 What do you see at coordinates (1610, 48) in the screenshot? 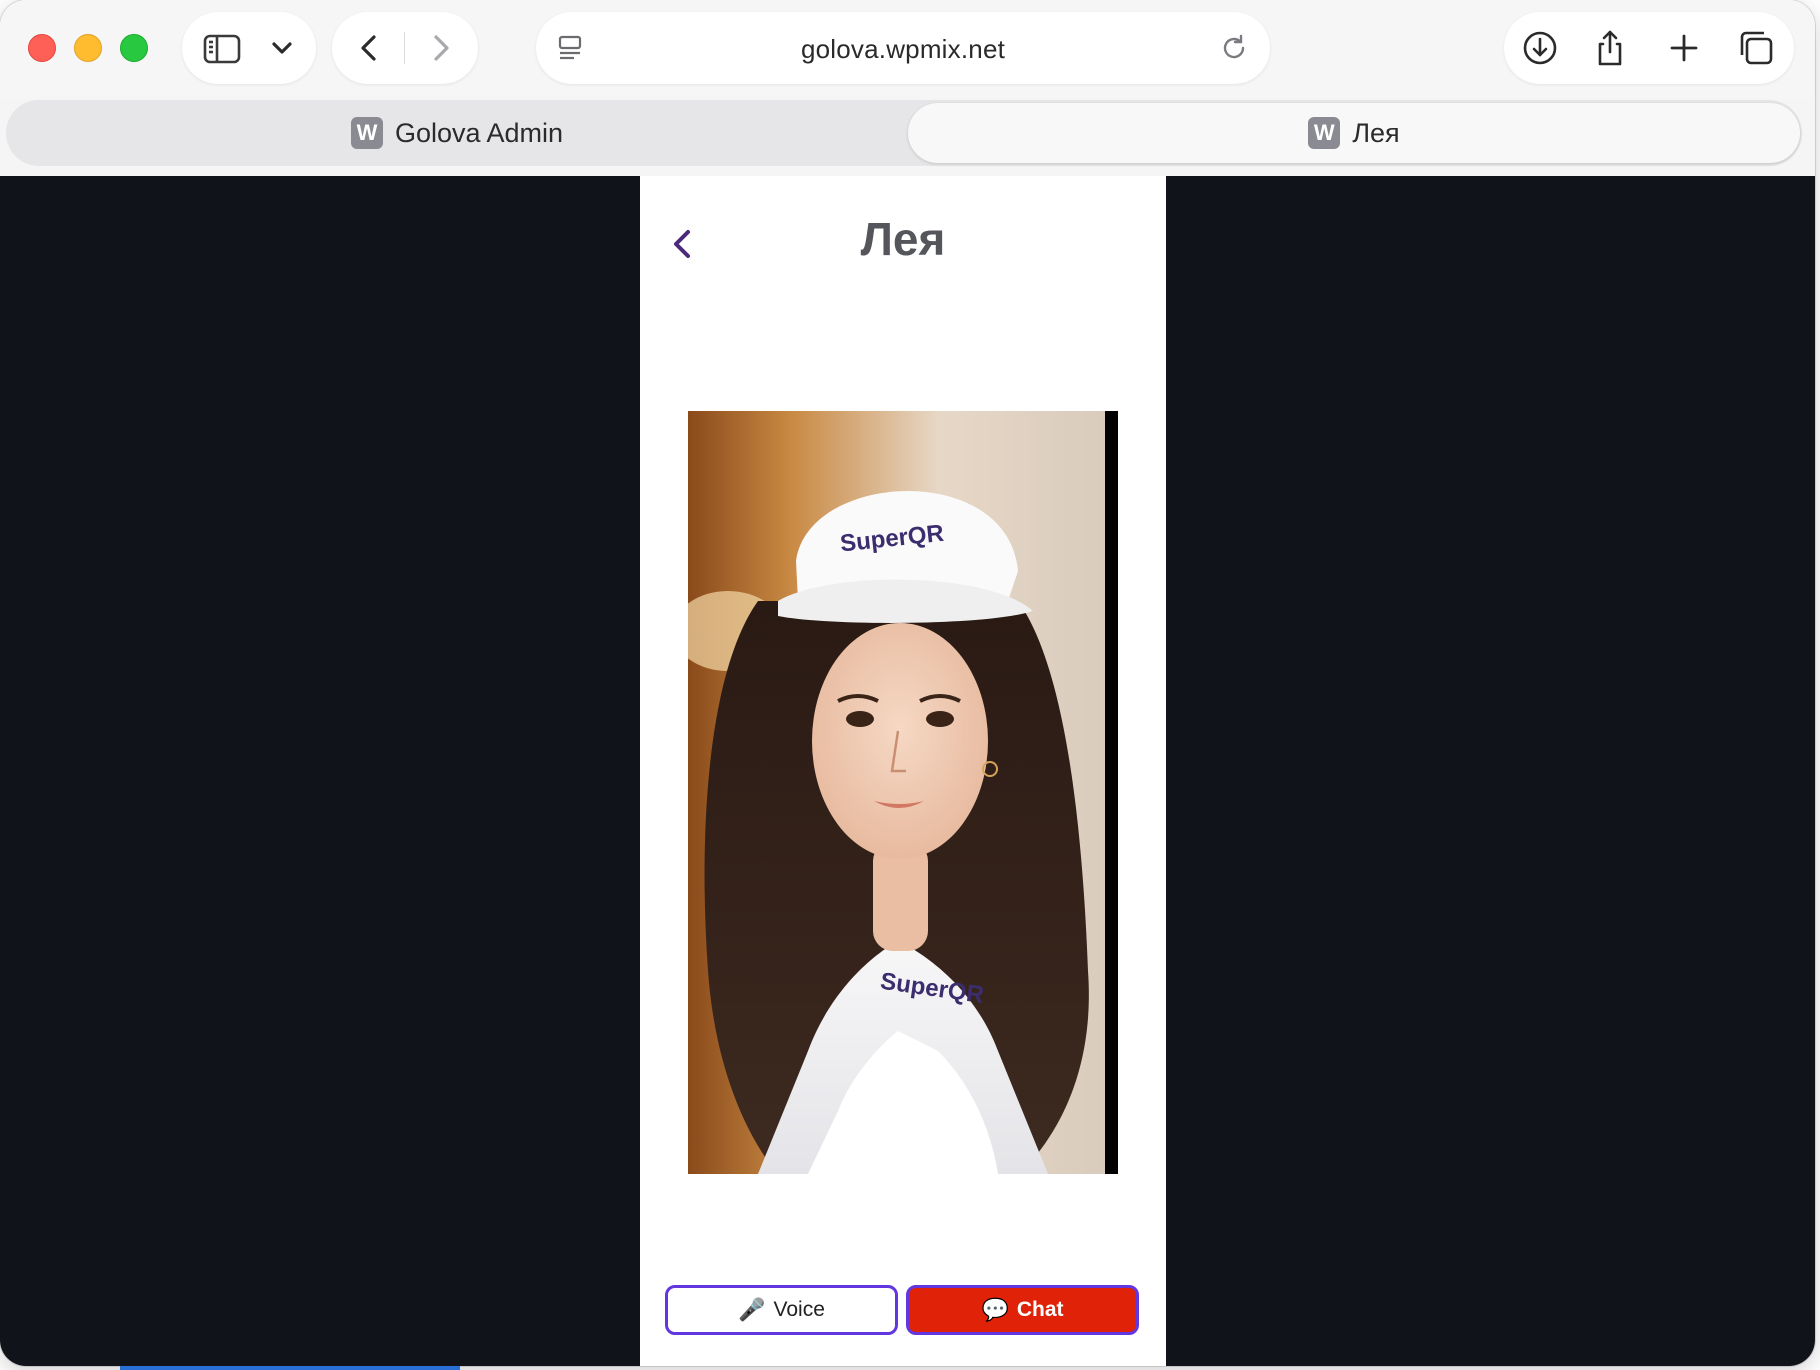
I see `share-icon` at bounding box center [1610, 48].